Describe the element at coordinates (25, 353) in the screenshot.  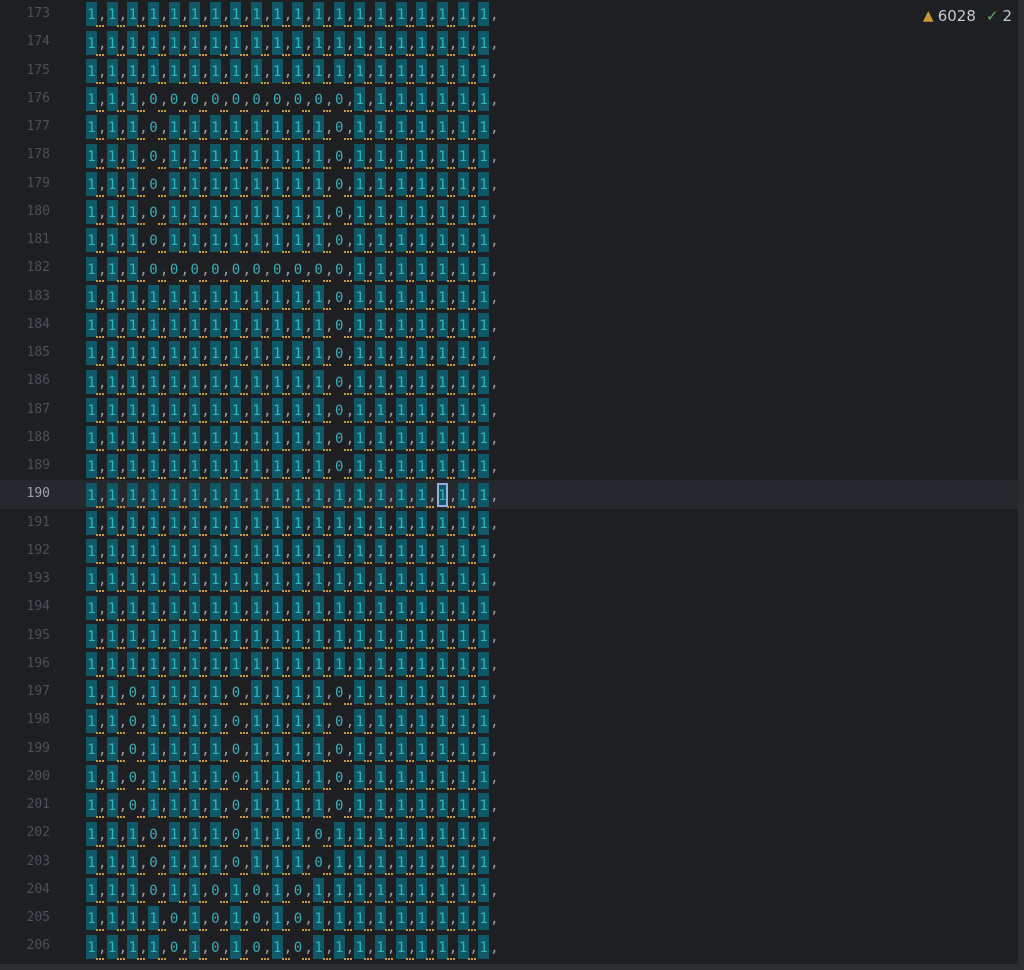
I see `line-number: 185` at that location.